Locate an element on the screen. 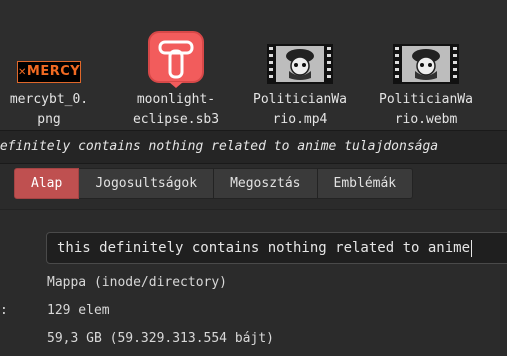 This screenshot has width=507, height=356. type-value: Mappa (inode/directory) is located at coordinates (137, 282).